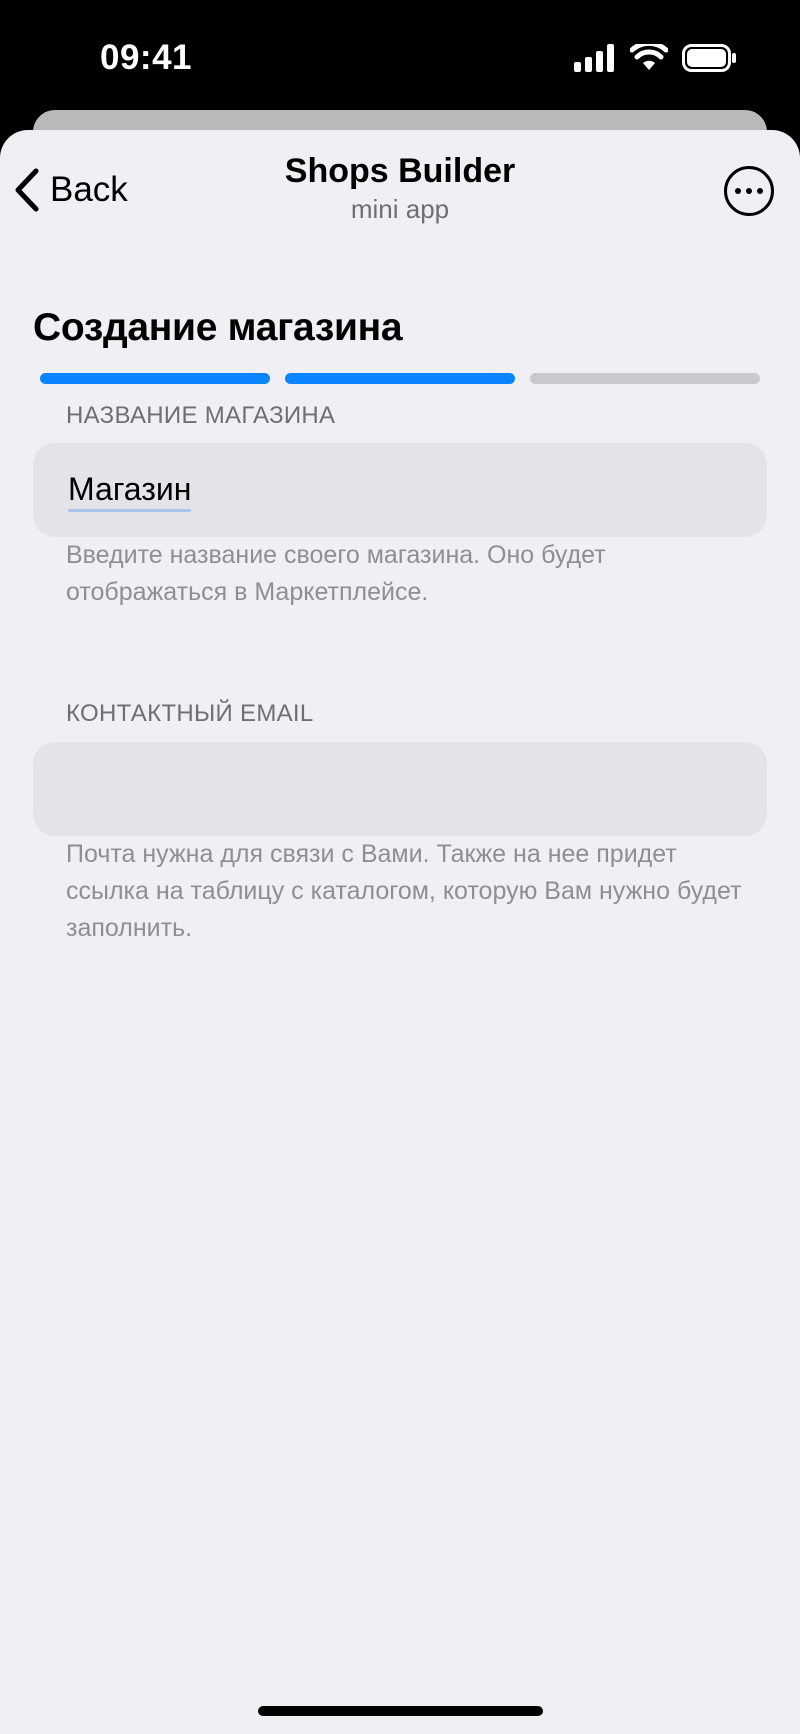 The image size is (800, 1734). What do you see at coordinates (749, 191) in the screenshot?
I see `more-options-button` at bounding box center [749, 191].